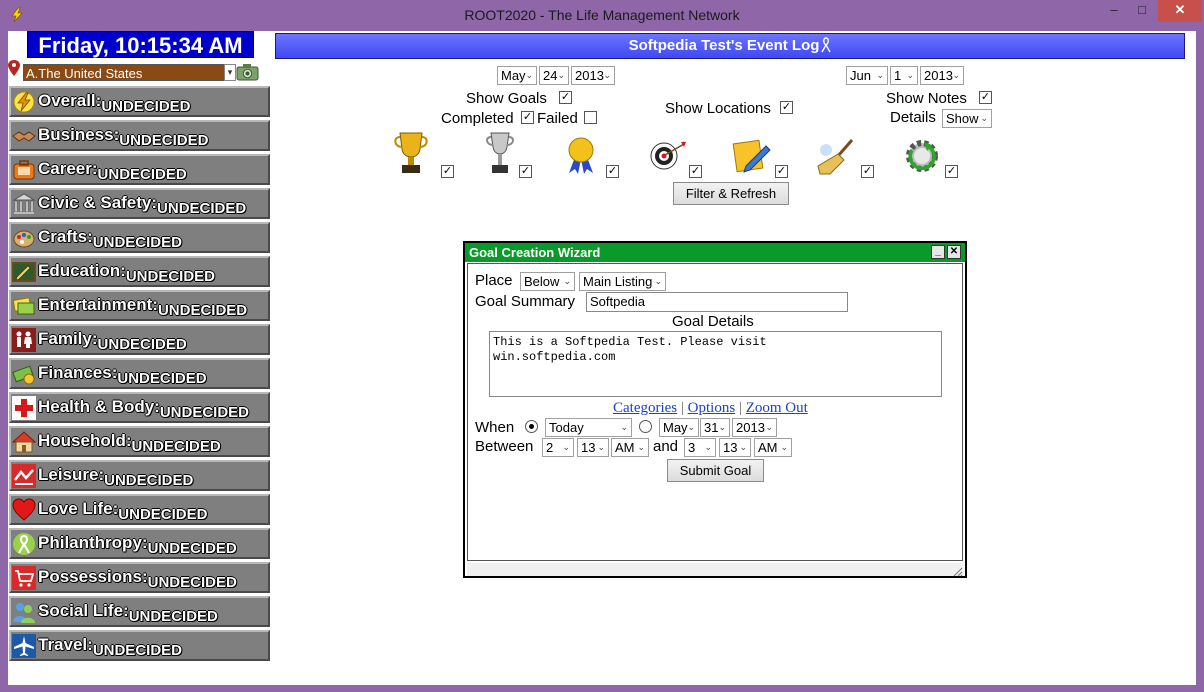 Image resolution: width=1204 pixels, height=692 pixels. Describe the element at coordinates (645, 408) in the screenshot. I see `categories-link: Categories` at that location.